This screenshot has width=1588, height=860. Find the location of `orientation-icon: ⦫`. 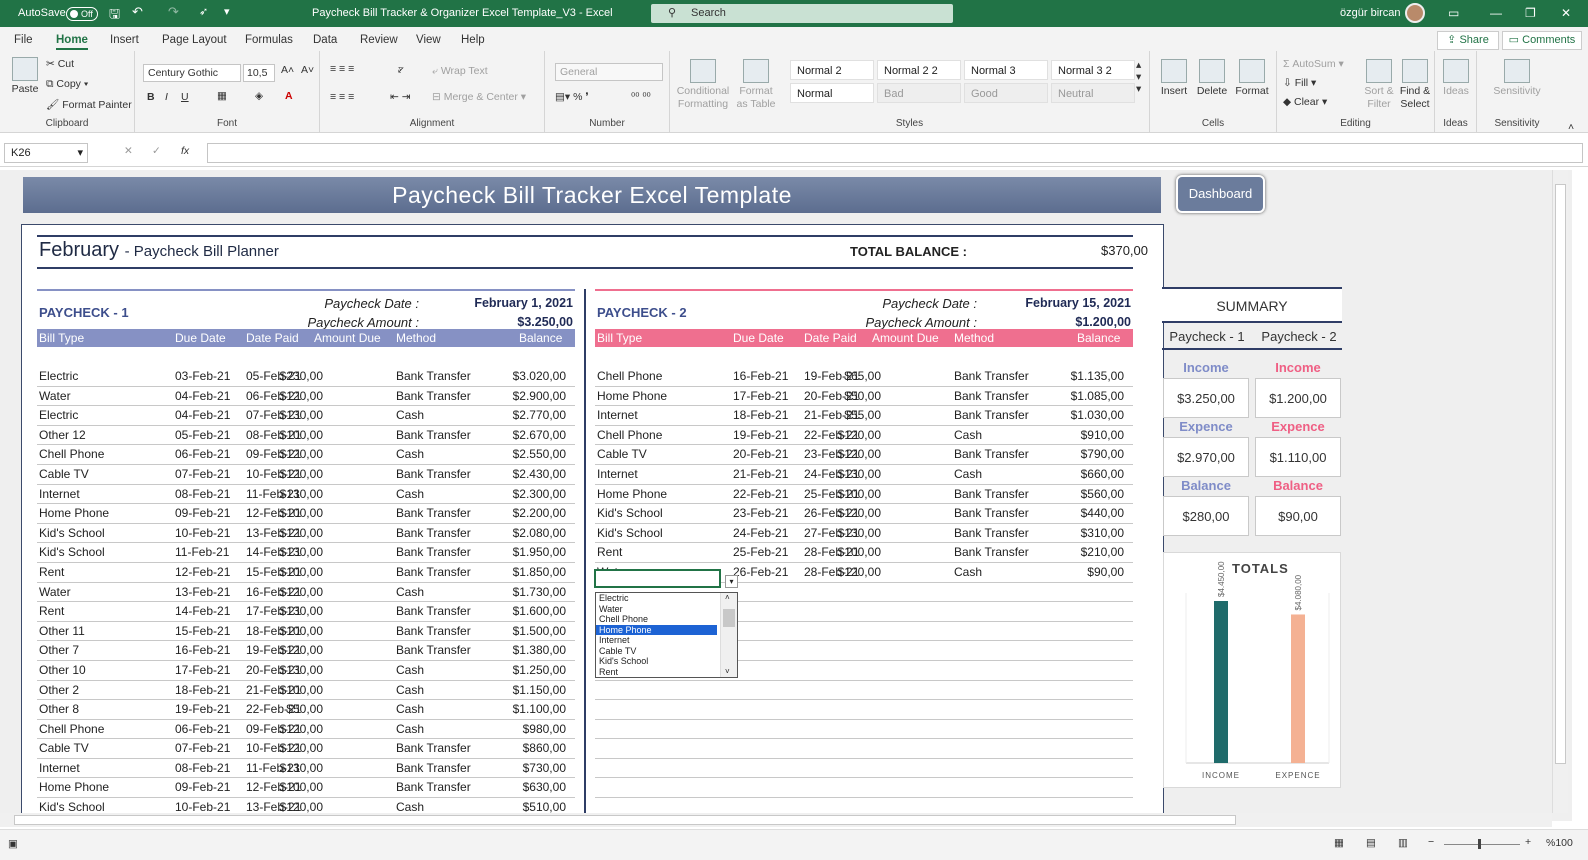

orientation-icon: ⦫ is located at coordinates (401, 69).